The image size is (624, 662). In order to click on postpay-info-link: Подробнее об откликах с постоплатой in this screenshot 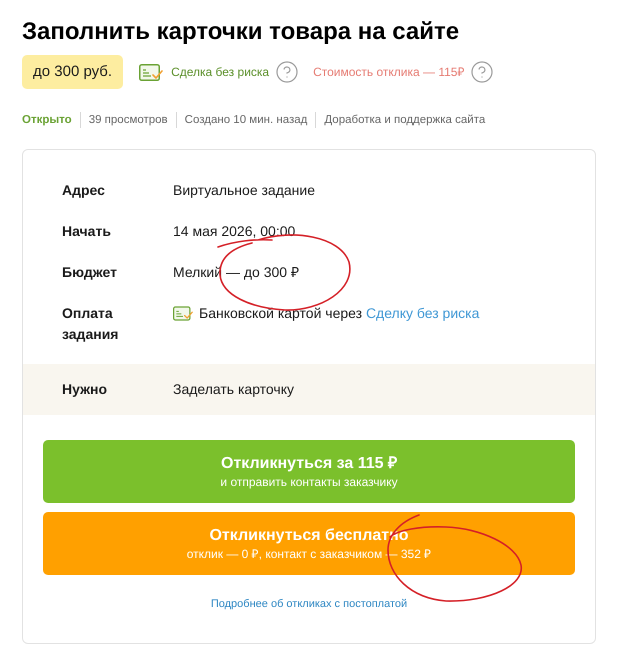, I will do `click(309, 604)`.